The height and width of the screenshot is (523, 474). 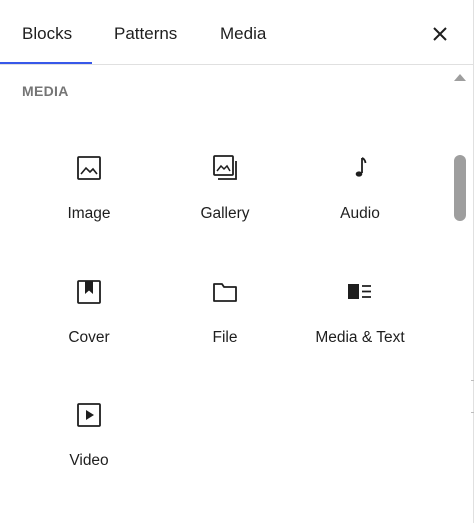 I want to click on close-button, so click(x=440, y=34).